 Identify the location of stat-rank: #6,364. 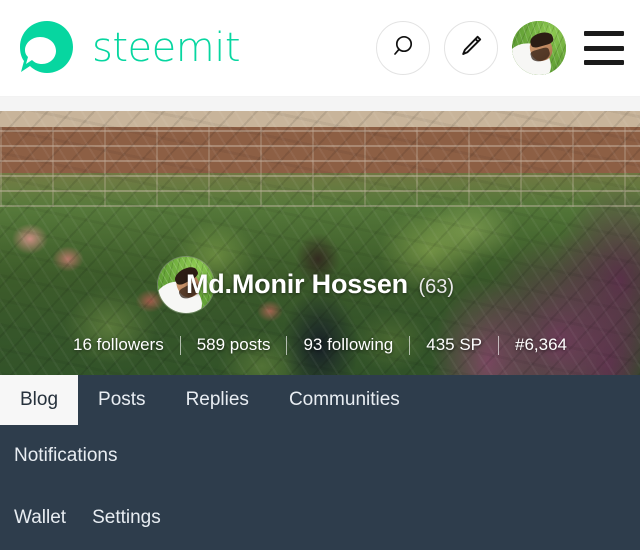
(541, 345).